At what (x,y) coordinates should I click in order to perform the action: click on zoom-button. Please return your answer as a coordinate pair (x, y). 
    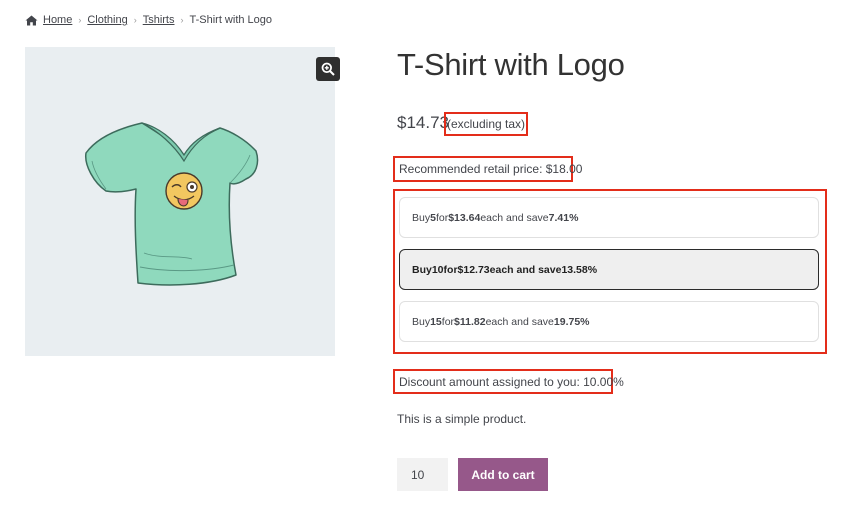
    Looking at the image, I should click on (328, 69).